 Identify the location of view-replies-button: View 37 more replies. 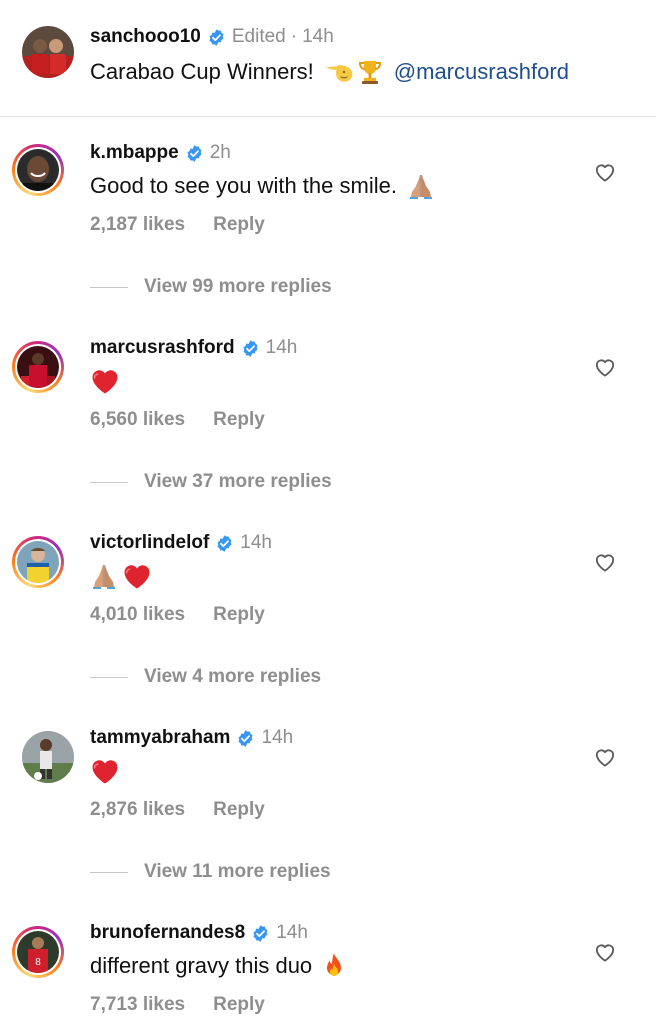
(211, 482).